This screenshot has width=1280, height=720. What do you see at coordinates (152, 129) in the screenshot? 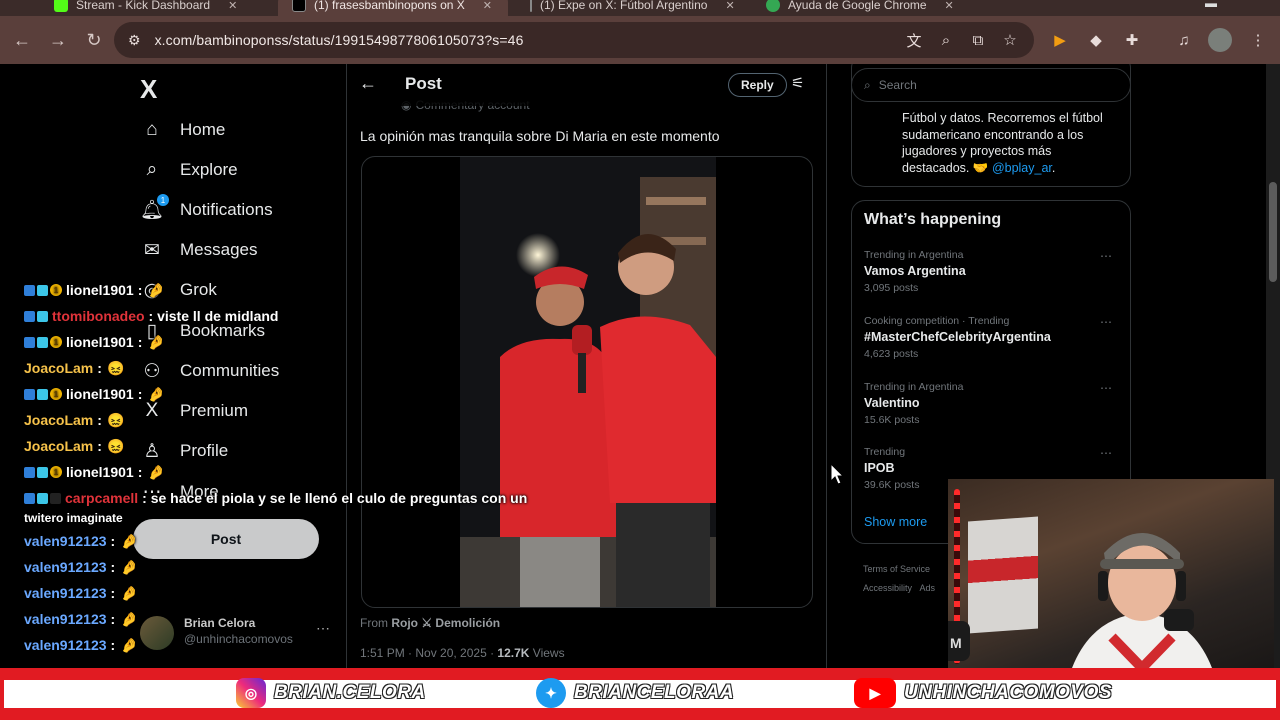
I see `home-icon: ⌂` at bounding box center [152, 129].